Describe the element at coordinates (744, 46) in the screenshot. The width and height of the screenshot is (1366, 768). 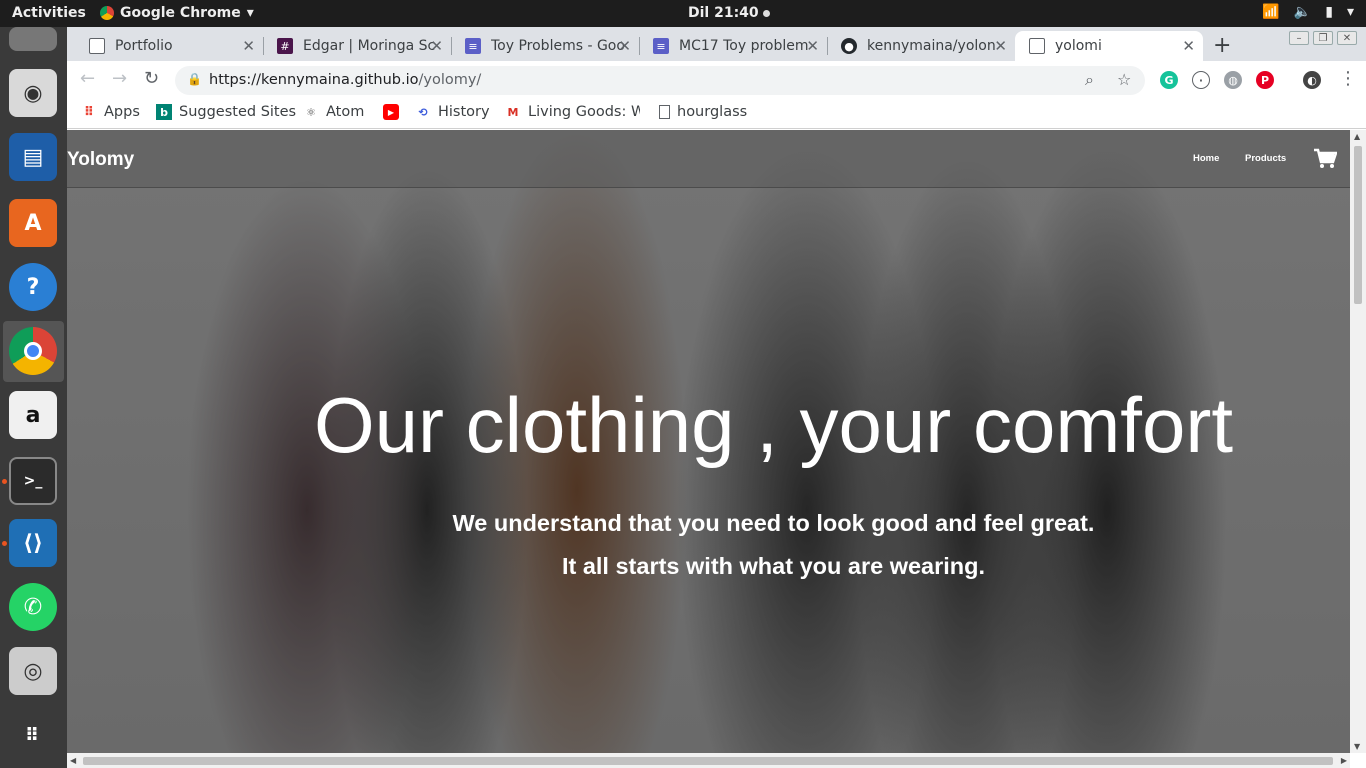
I see `tab-title: MC17 Toy problem` at that location.